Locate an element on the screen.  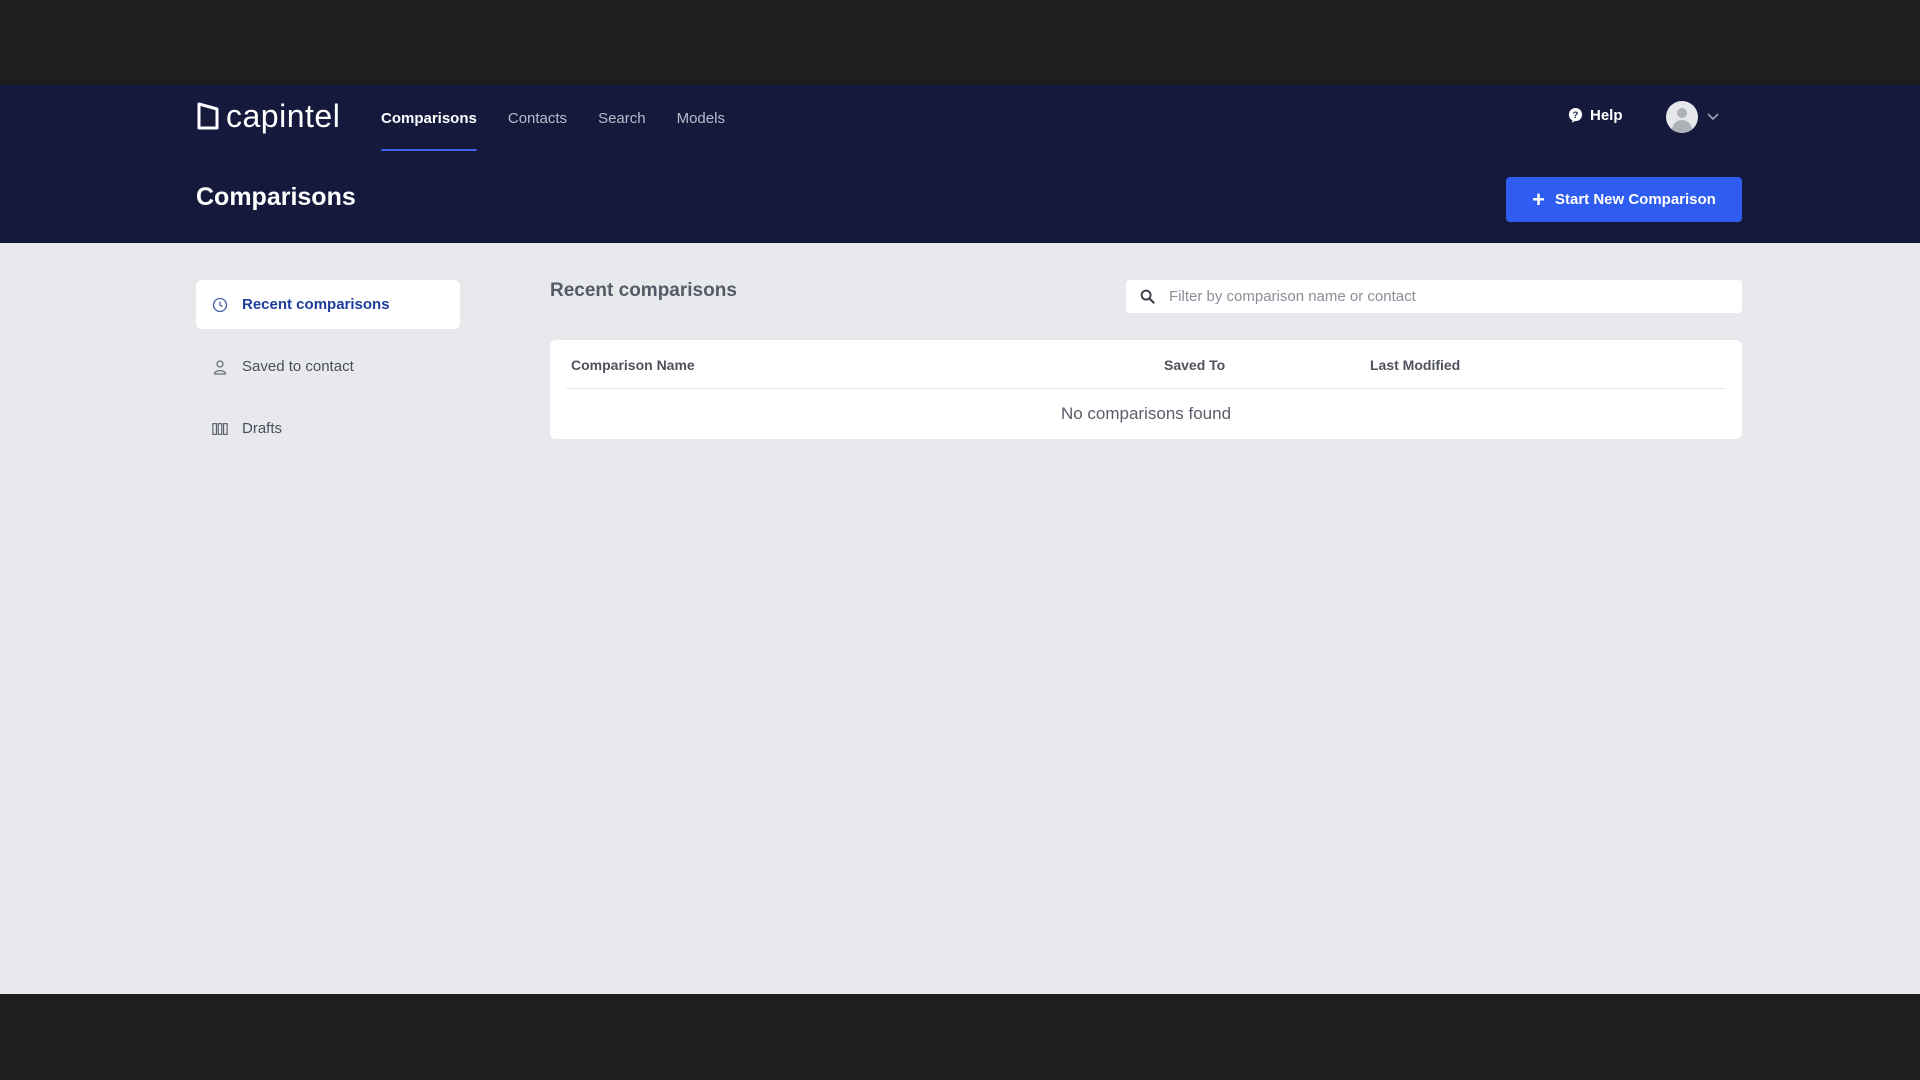
sidebar-item-label: Recent comparisons is located at coordinates (316, 304).